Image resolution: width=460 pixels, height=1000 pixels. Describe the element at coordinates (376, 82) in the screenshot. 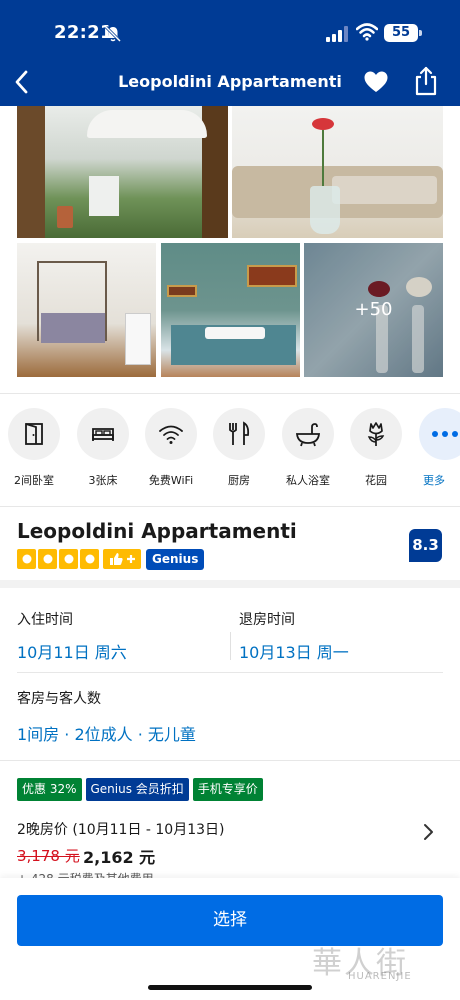

I see `heart-icon` at that location.